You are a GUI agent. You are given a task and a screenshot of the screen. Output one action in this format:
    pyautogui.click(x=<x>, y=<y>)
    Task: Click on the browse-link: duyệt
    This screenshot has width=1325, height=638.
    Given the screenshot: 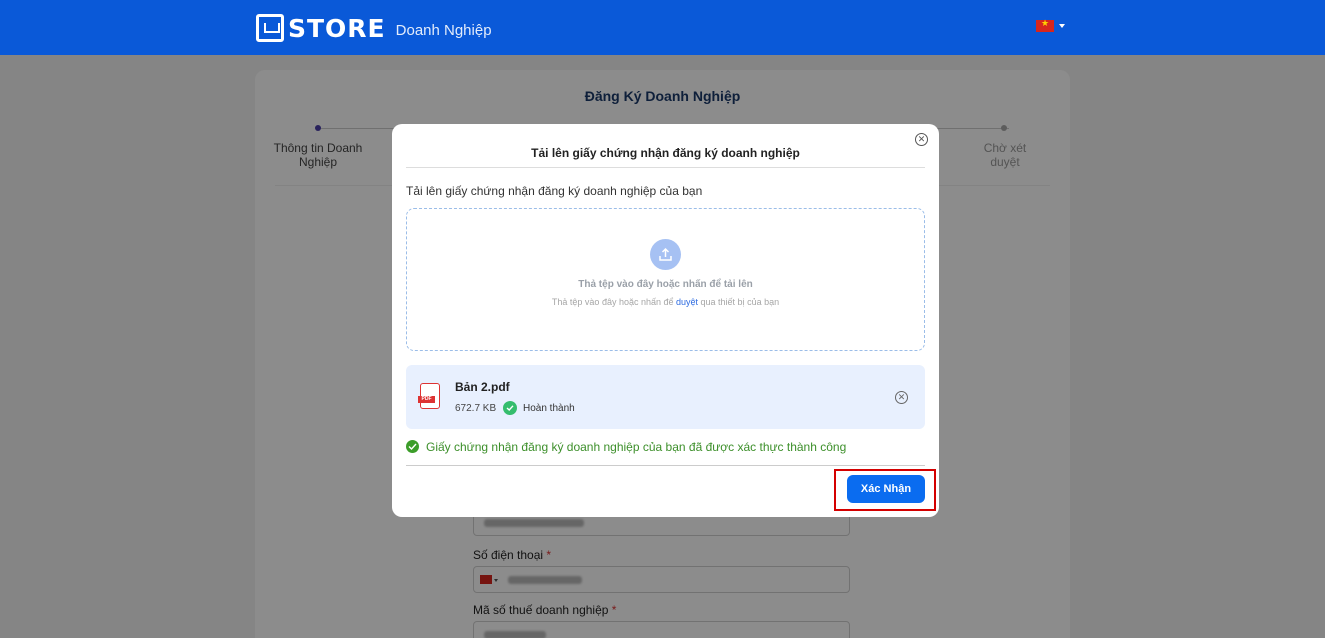 What is the action you would take?
    pyautogui.click(x=687, y=302)
    